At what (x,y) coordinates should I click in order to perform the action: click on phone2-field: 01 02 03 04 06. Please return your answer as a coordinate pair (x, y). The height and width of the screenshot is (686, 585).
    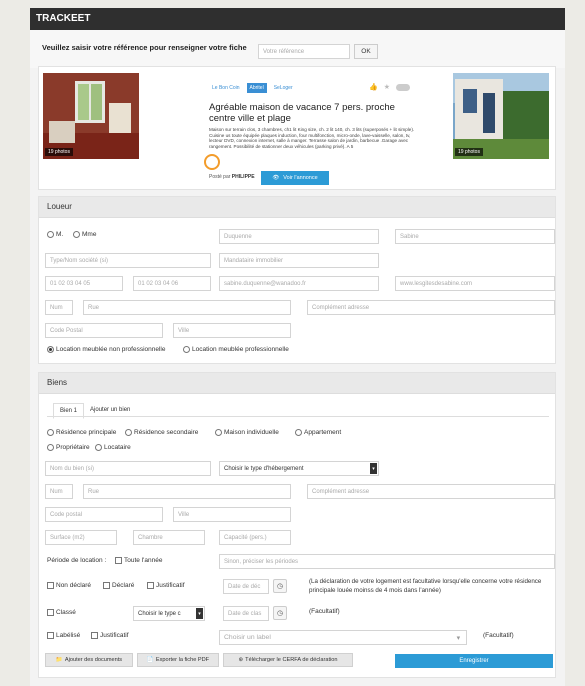
    Looking at the image, I should click on (172, 283).